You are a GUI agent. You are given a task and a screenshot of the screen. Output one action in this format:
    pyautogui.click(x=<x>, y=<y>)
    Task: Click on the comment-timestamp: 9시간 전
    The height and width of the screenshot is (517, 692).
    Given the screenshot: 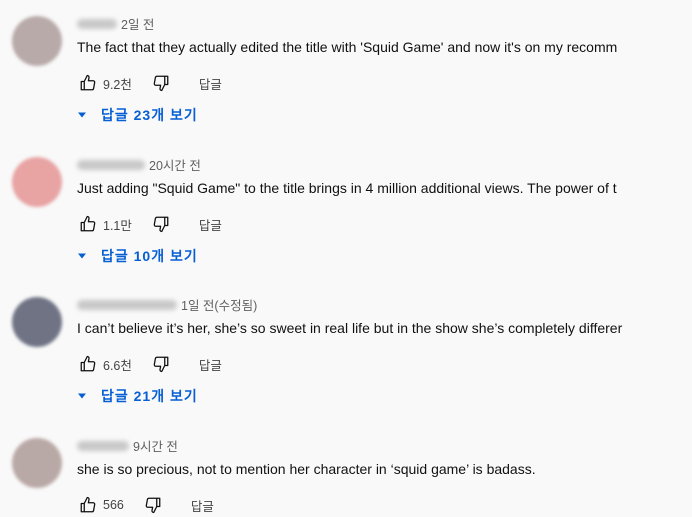 What is the action you would take?
    pyautogui.click(x=155, y=445)
    